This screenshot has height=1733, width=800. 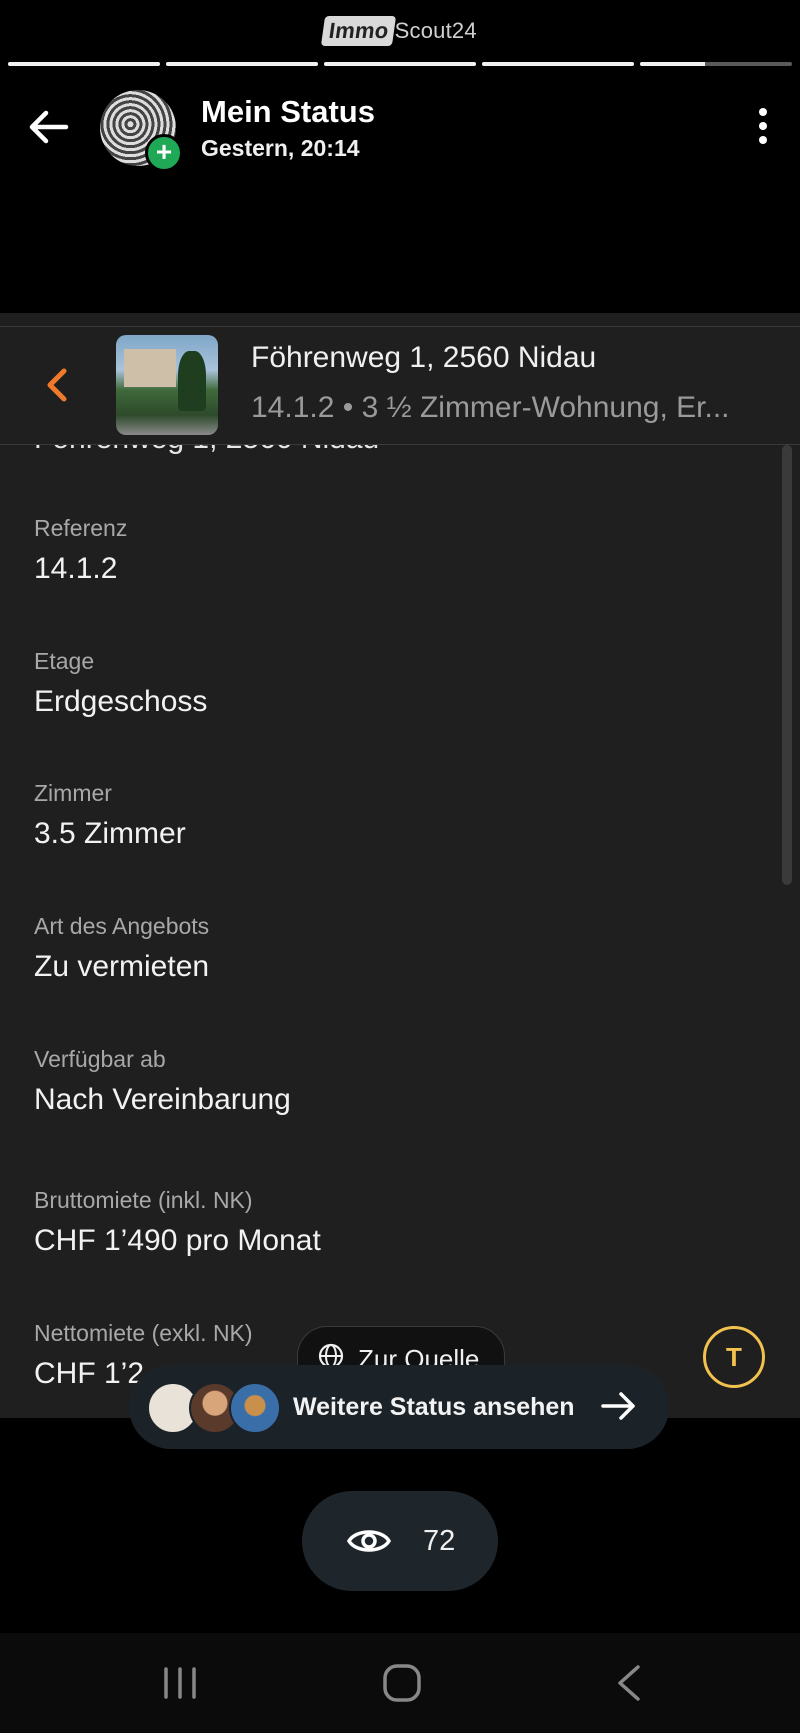 I want to click on status-title: Mein Status, so click(x=288, y=111).